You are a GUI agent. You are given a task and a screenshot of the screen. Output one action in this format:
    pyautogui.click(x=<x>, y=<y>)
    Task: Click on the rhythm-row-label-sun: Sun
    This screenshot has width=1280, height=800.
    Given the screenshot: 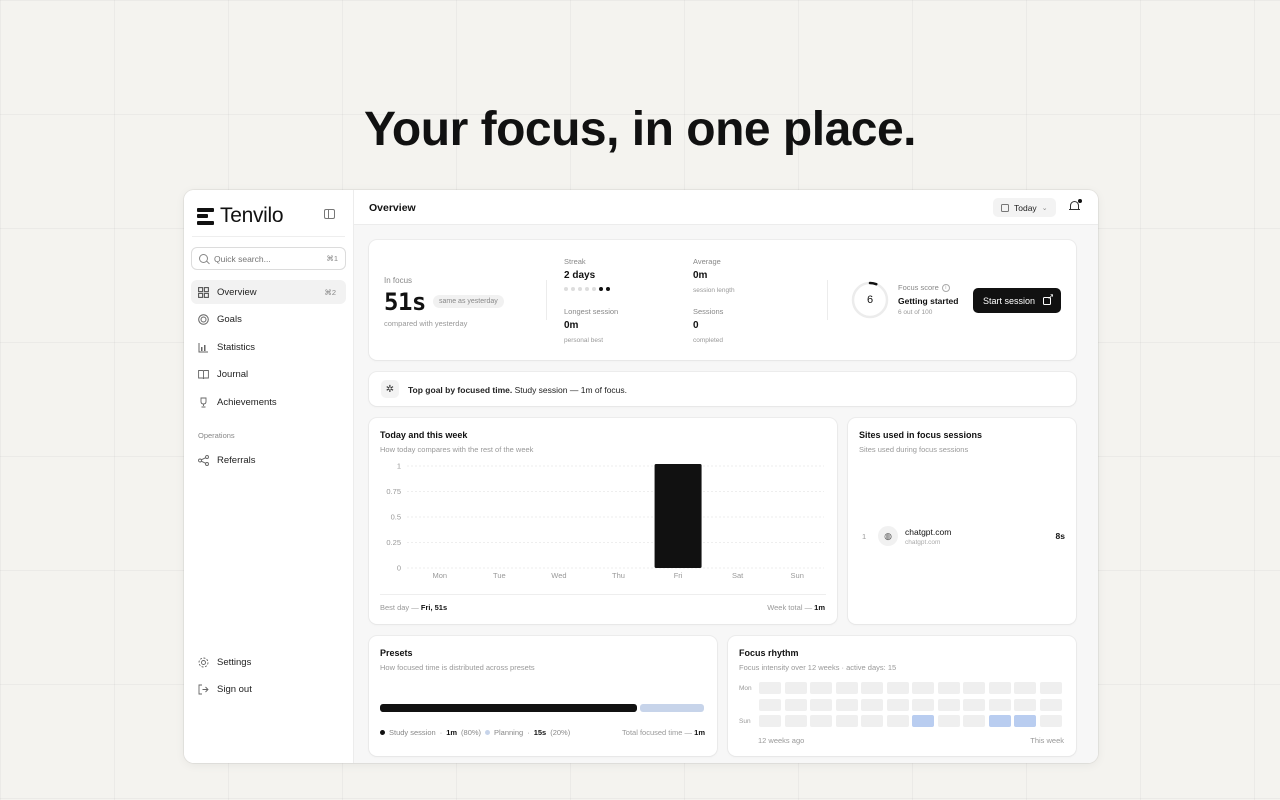 What is the action you would take?
    pyautogui.click(x=745, y=721)
    